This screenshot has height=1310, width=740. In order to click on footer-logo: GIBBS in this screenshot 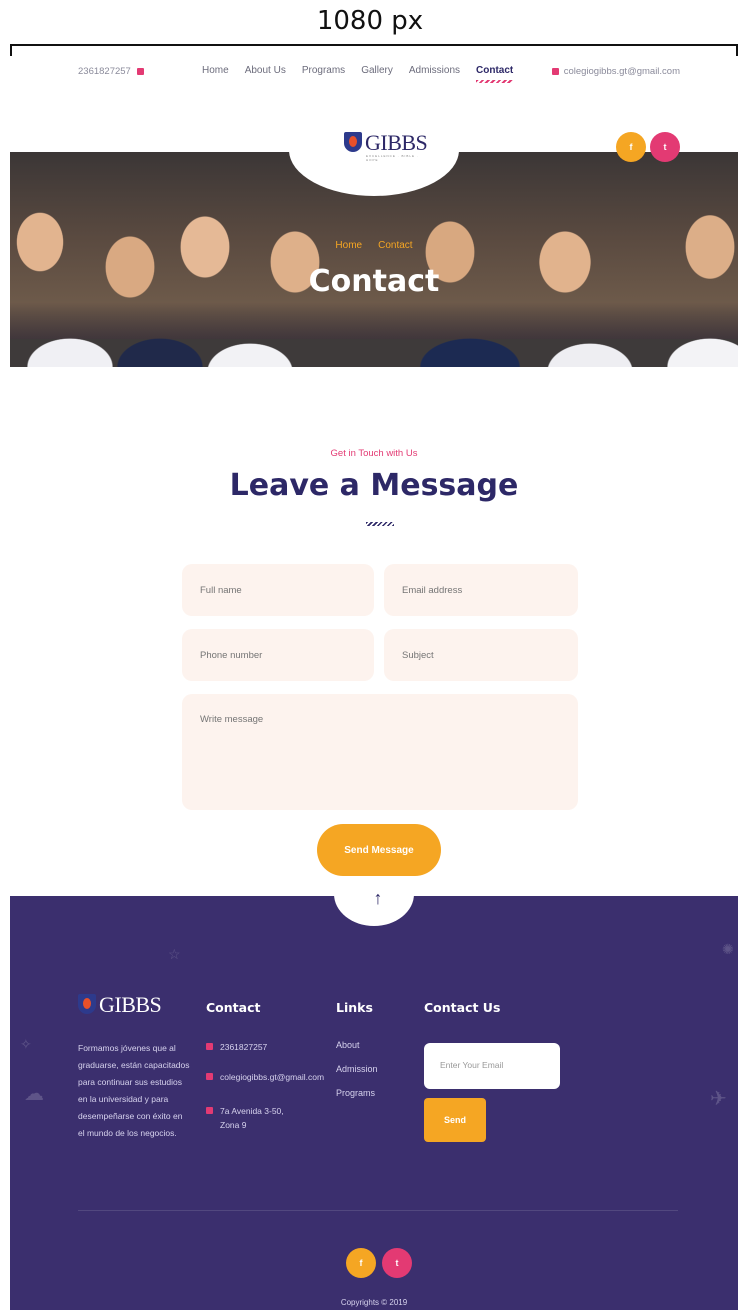, I will do `click(120, 1004)`.